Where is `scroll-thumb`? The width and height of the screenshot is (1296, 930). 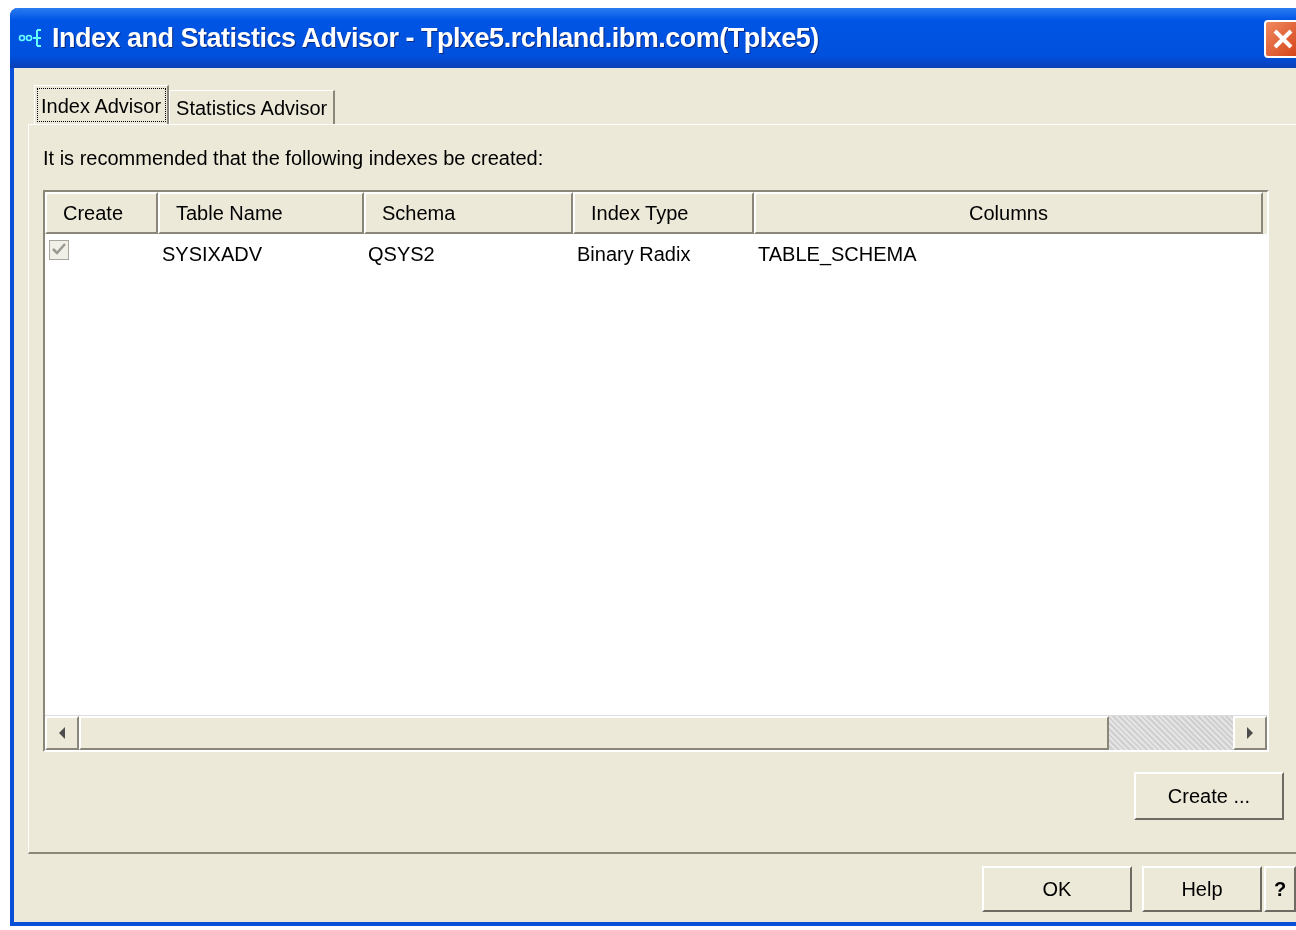
scroll-thumb is located at coordinates (594, 733).